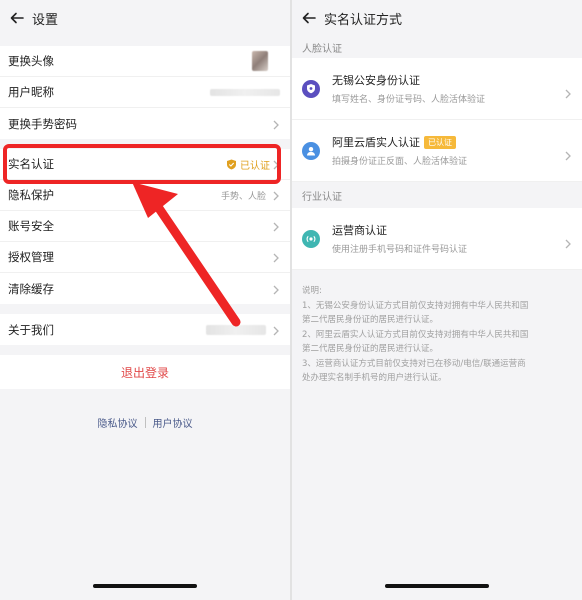  What do you see at coordinates (437, 586) in the screenshot?
I see `home-indicator` at bounding box center [437, 586].